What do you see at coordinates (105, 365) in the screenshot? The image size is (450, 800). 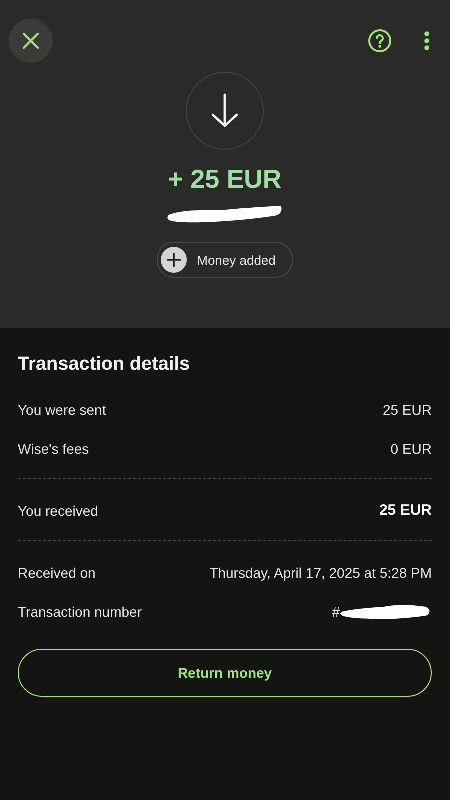 I see `section-title: Transaction details` at bounding box center [105, 365].